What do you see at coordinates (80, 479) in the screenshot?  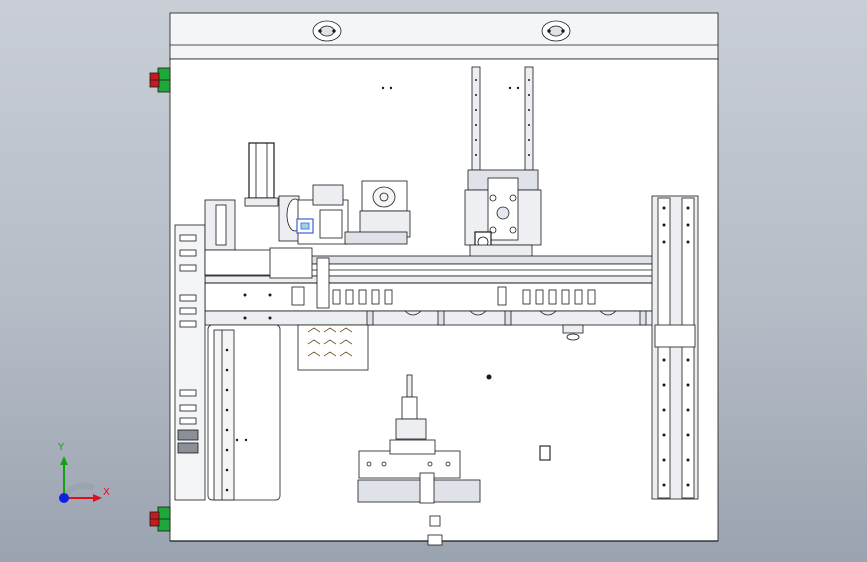 I see `coordinate-triad-icon` at bounding box center [80, 479].